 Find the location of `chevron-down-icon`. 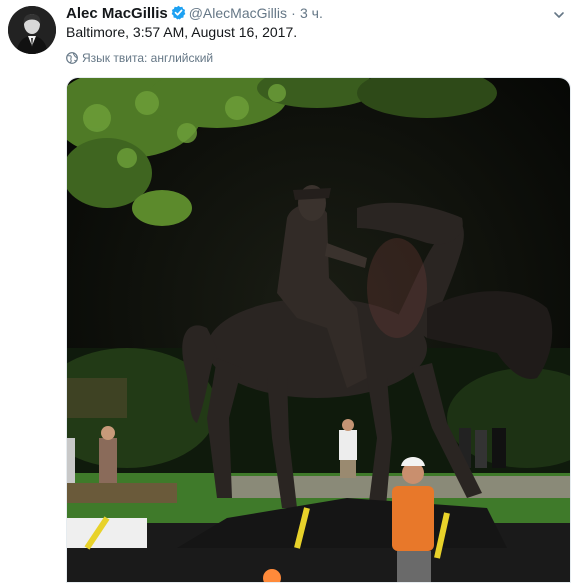

chevron-down-icon is located at coordinates (559, 15).